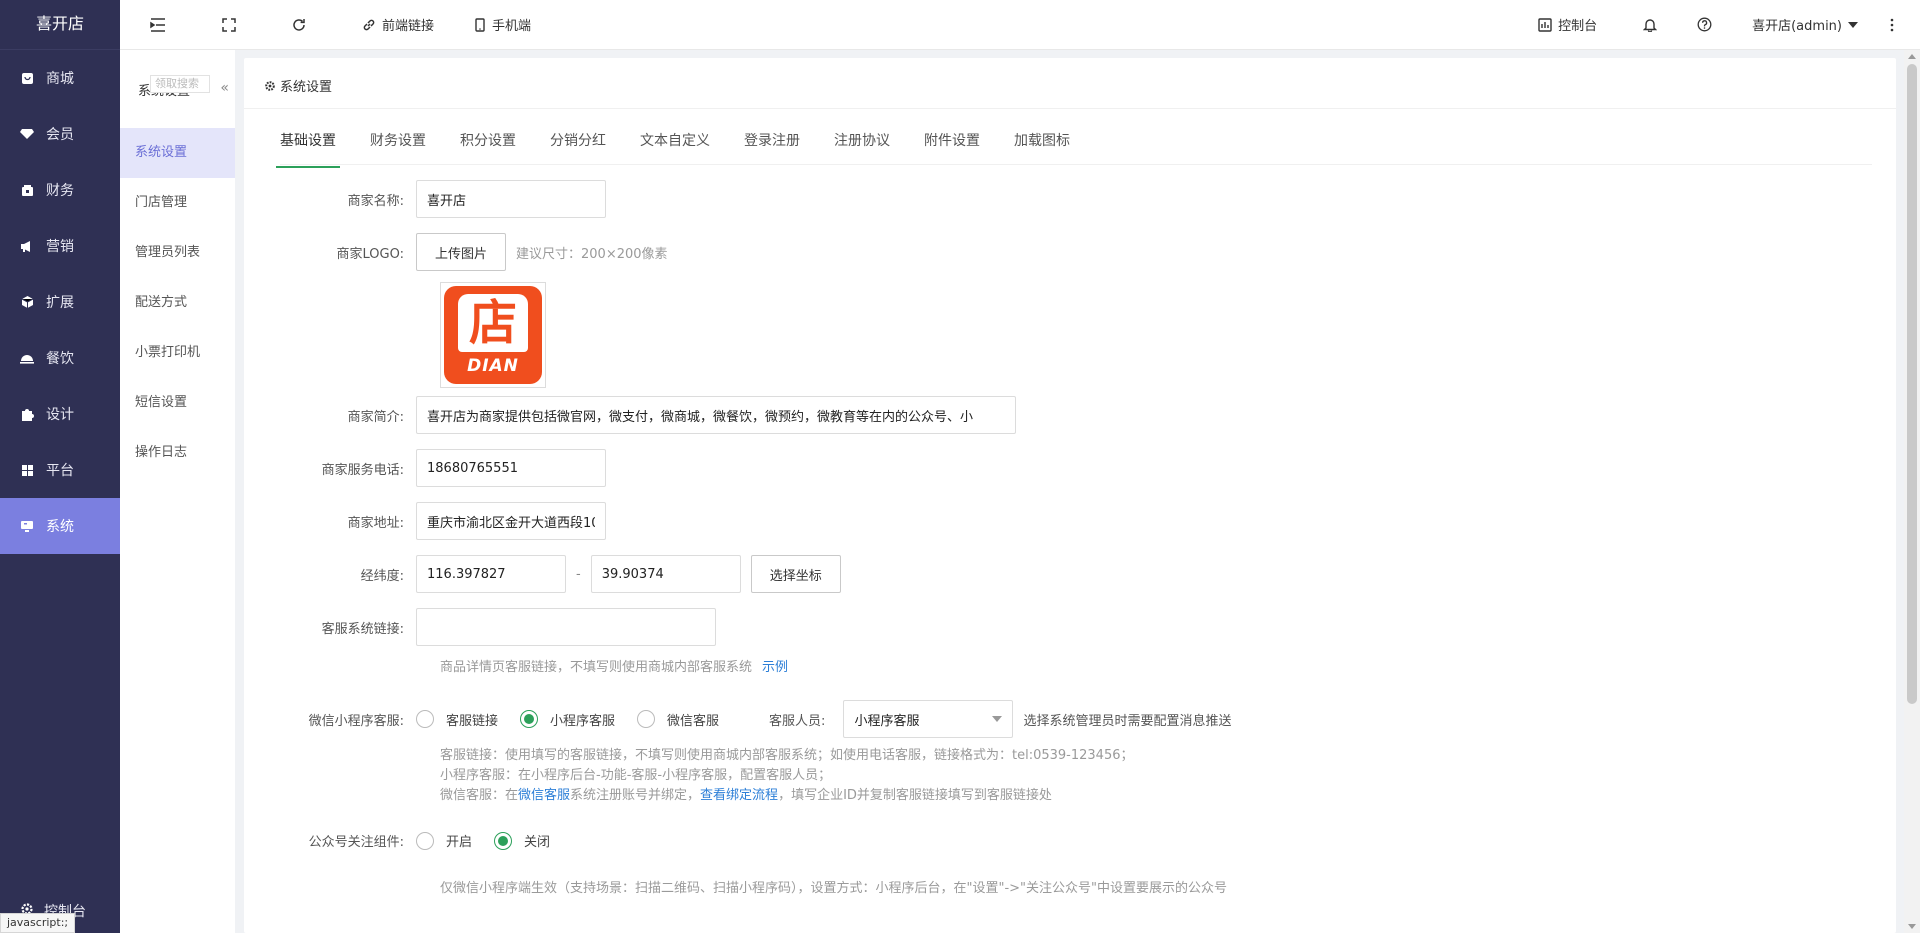  I want to click on dining-icon, so click(27, 358).